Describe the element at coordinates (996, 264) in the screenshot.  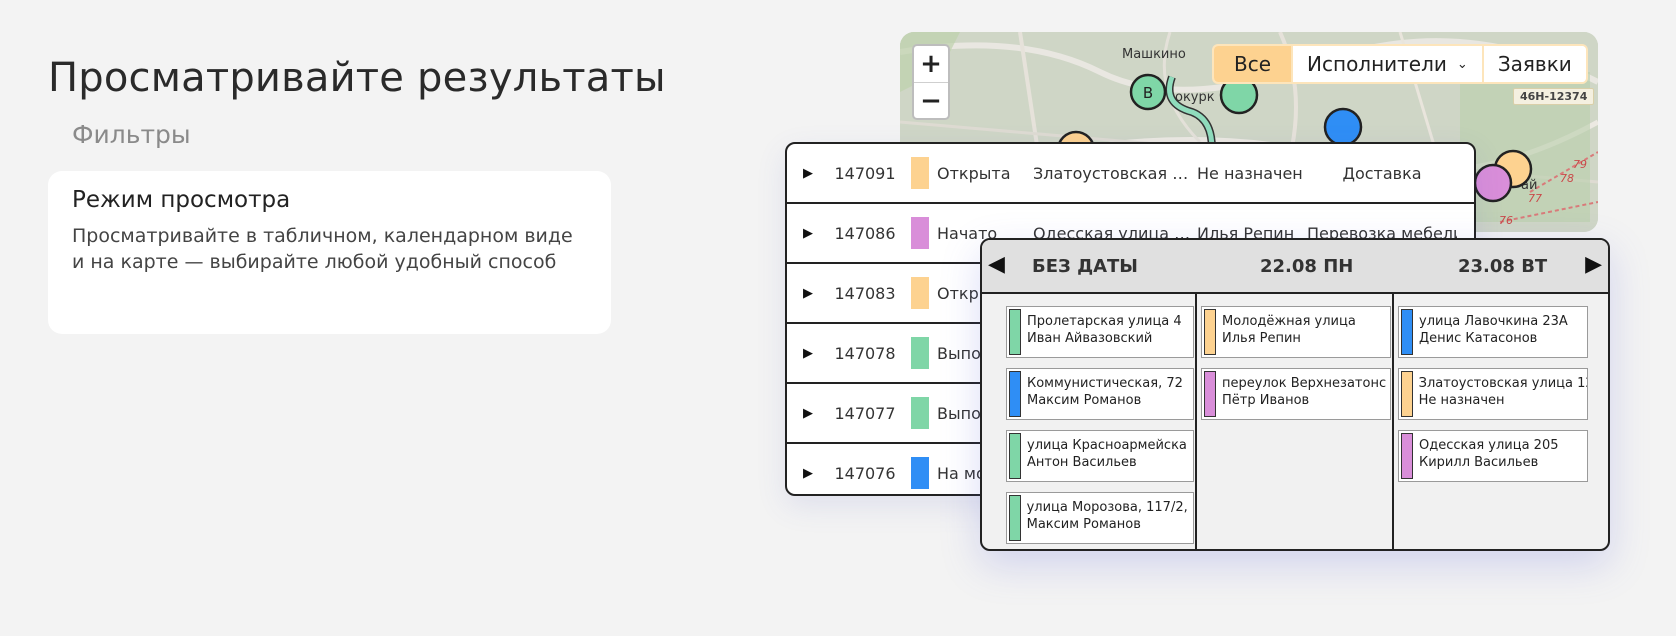
I see `prev-arrow-icon: ◀` at that location.